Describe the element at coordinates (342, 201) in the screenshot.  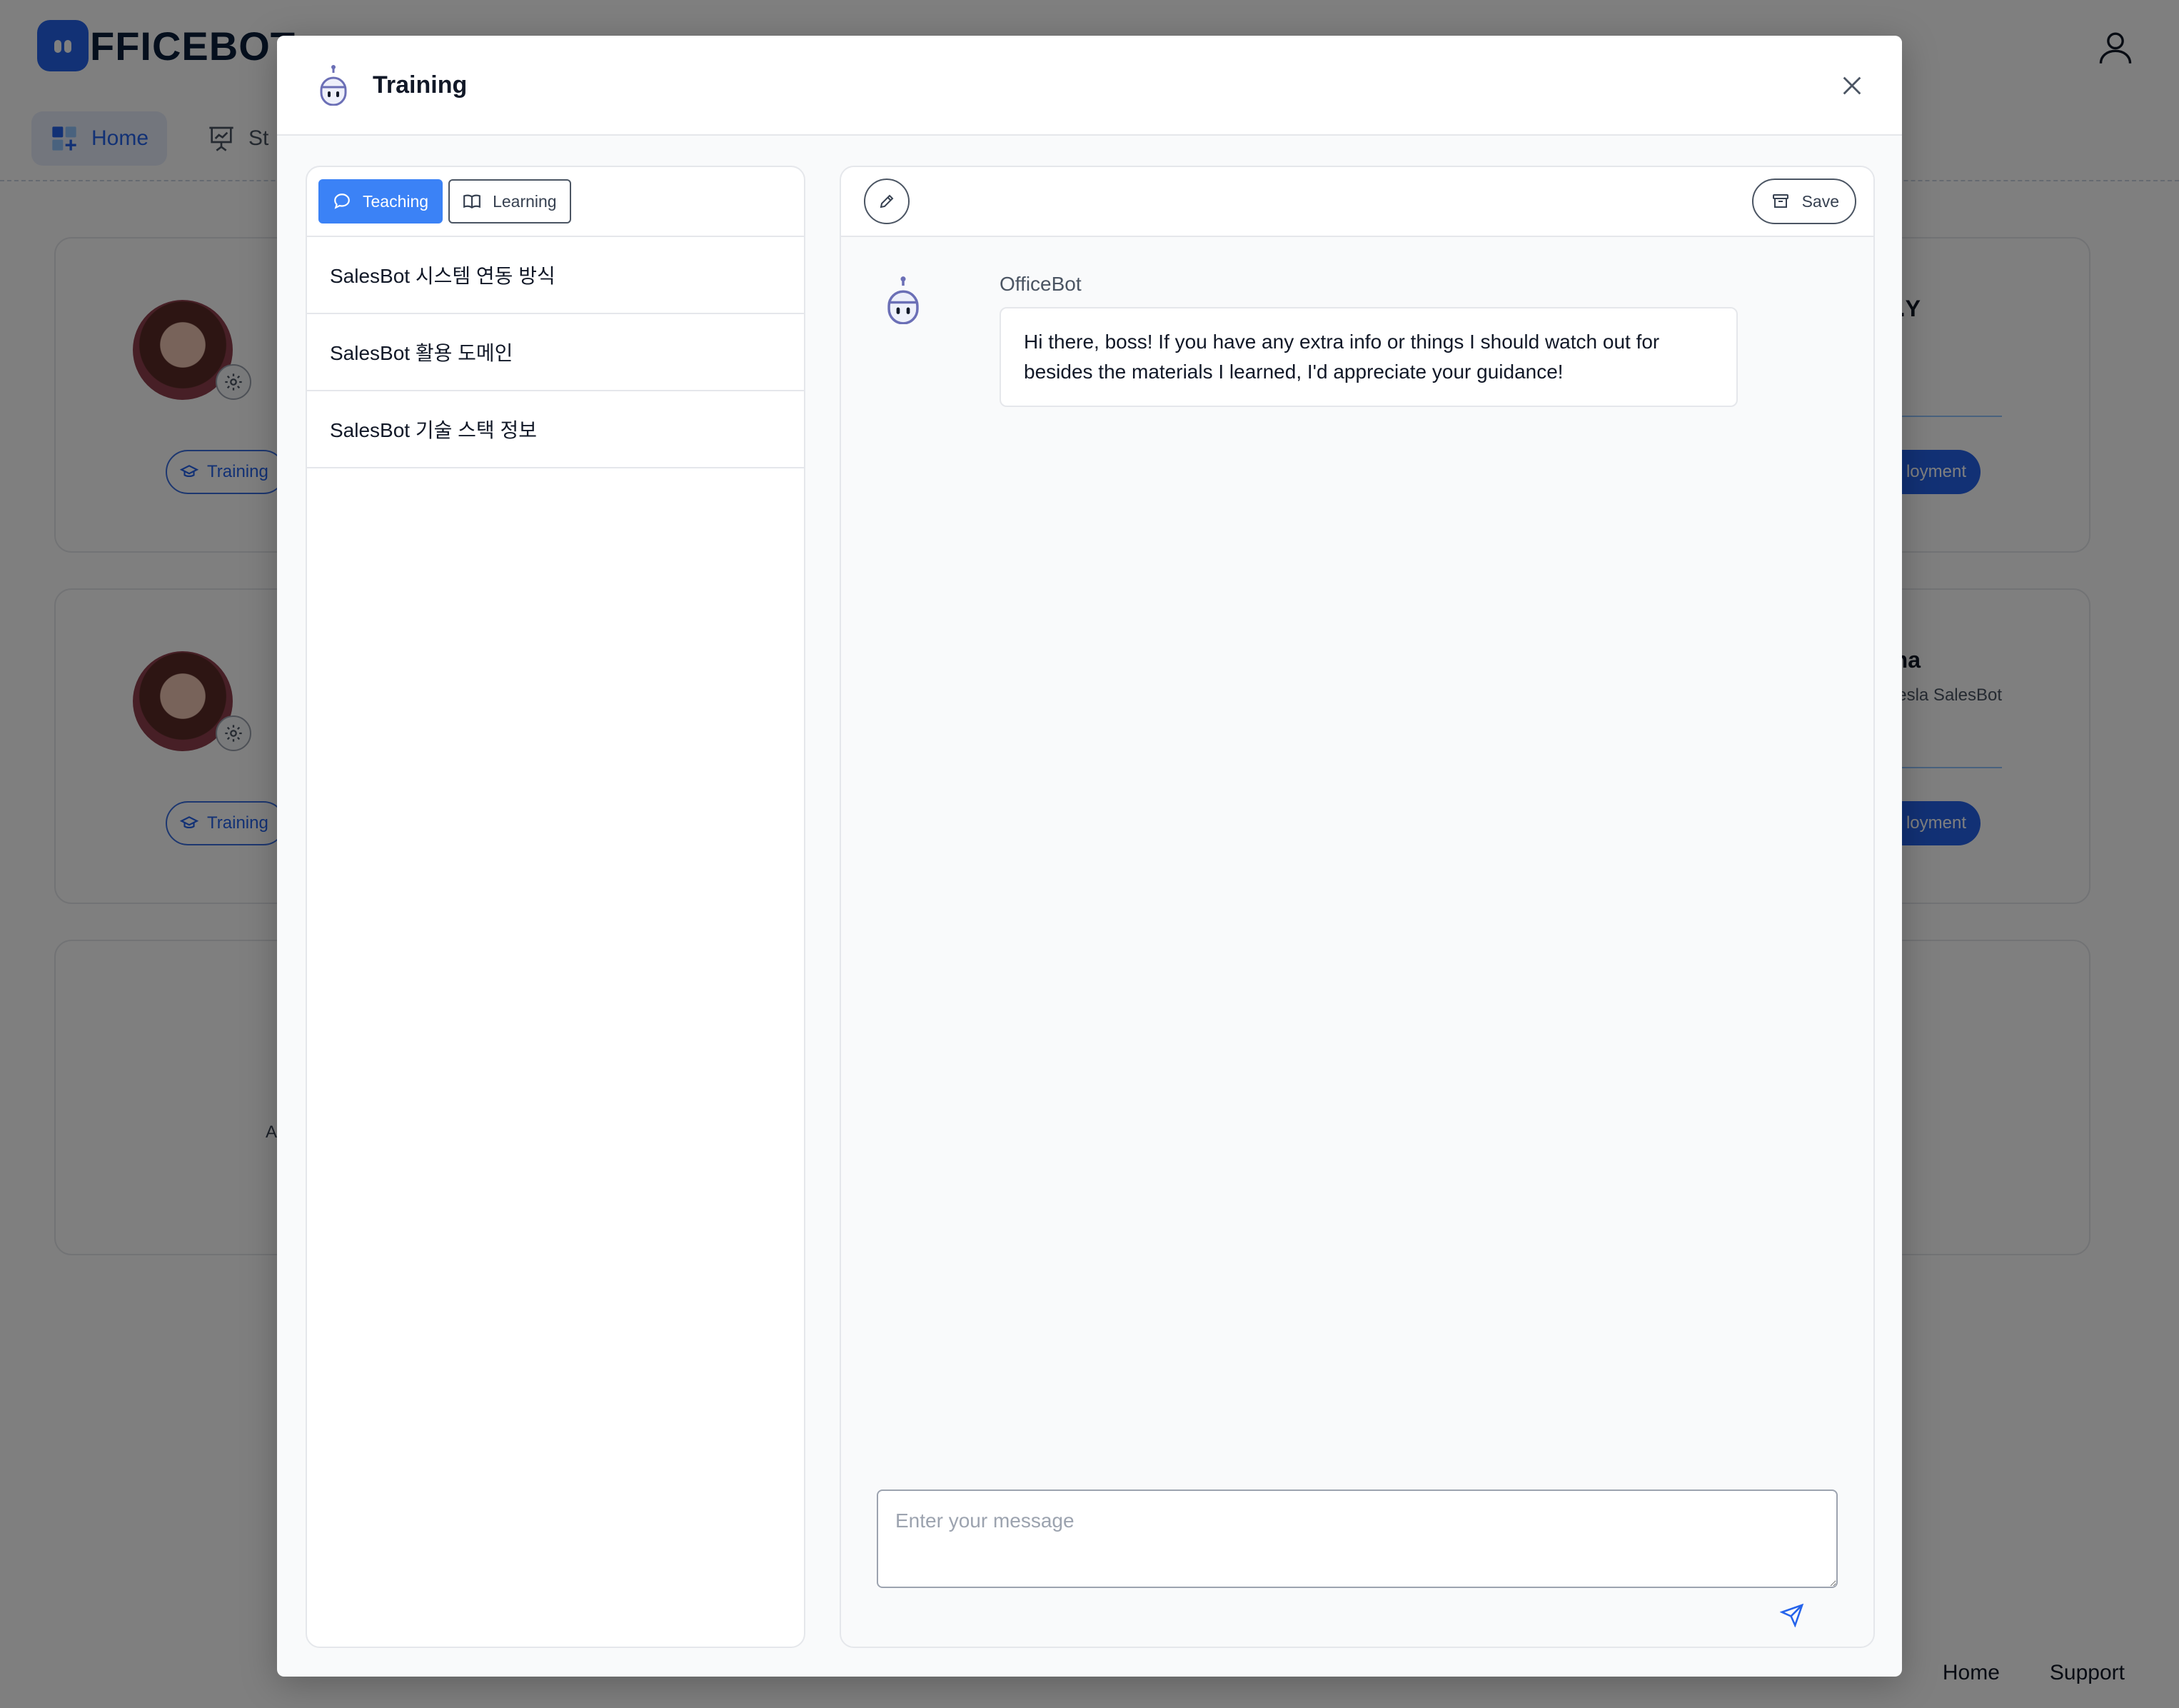
I see `chat-bubble-icon` at that location.